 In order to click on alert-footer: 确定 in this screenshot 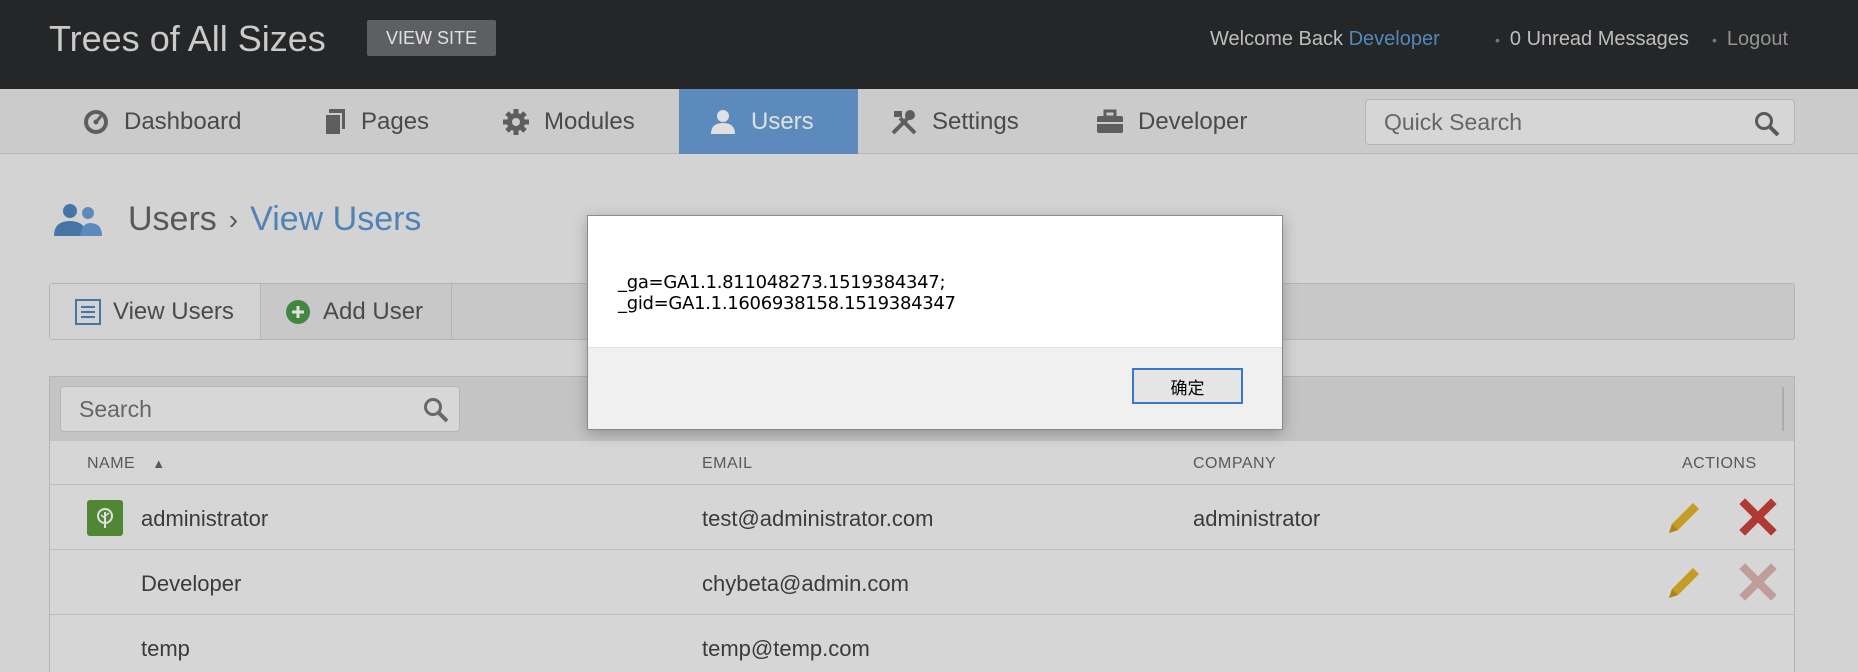, I will do `click(935, 388)`.